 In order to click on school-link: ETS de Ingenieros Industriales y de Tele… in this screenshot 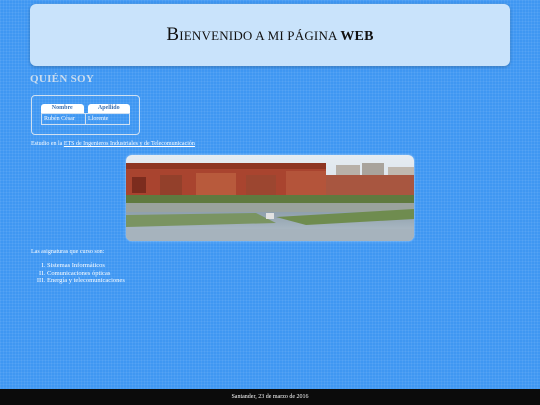, I will do `click(129, 144)`.